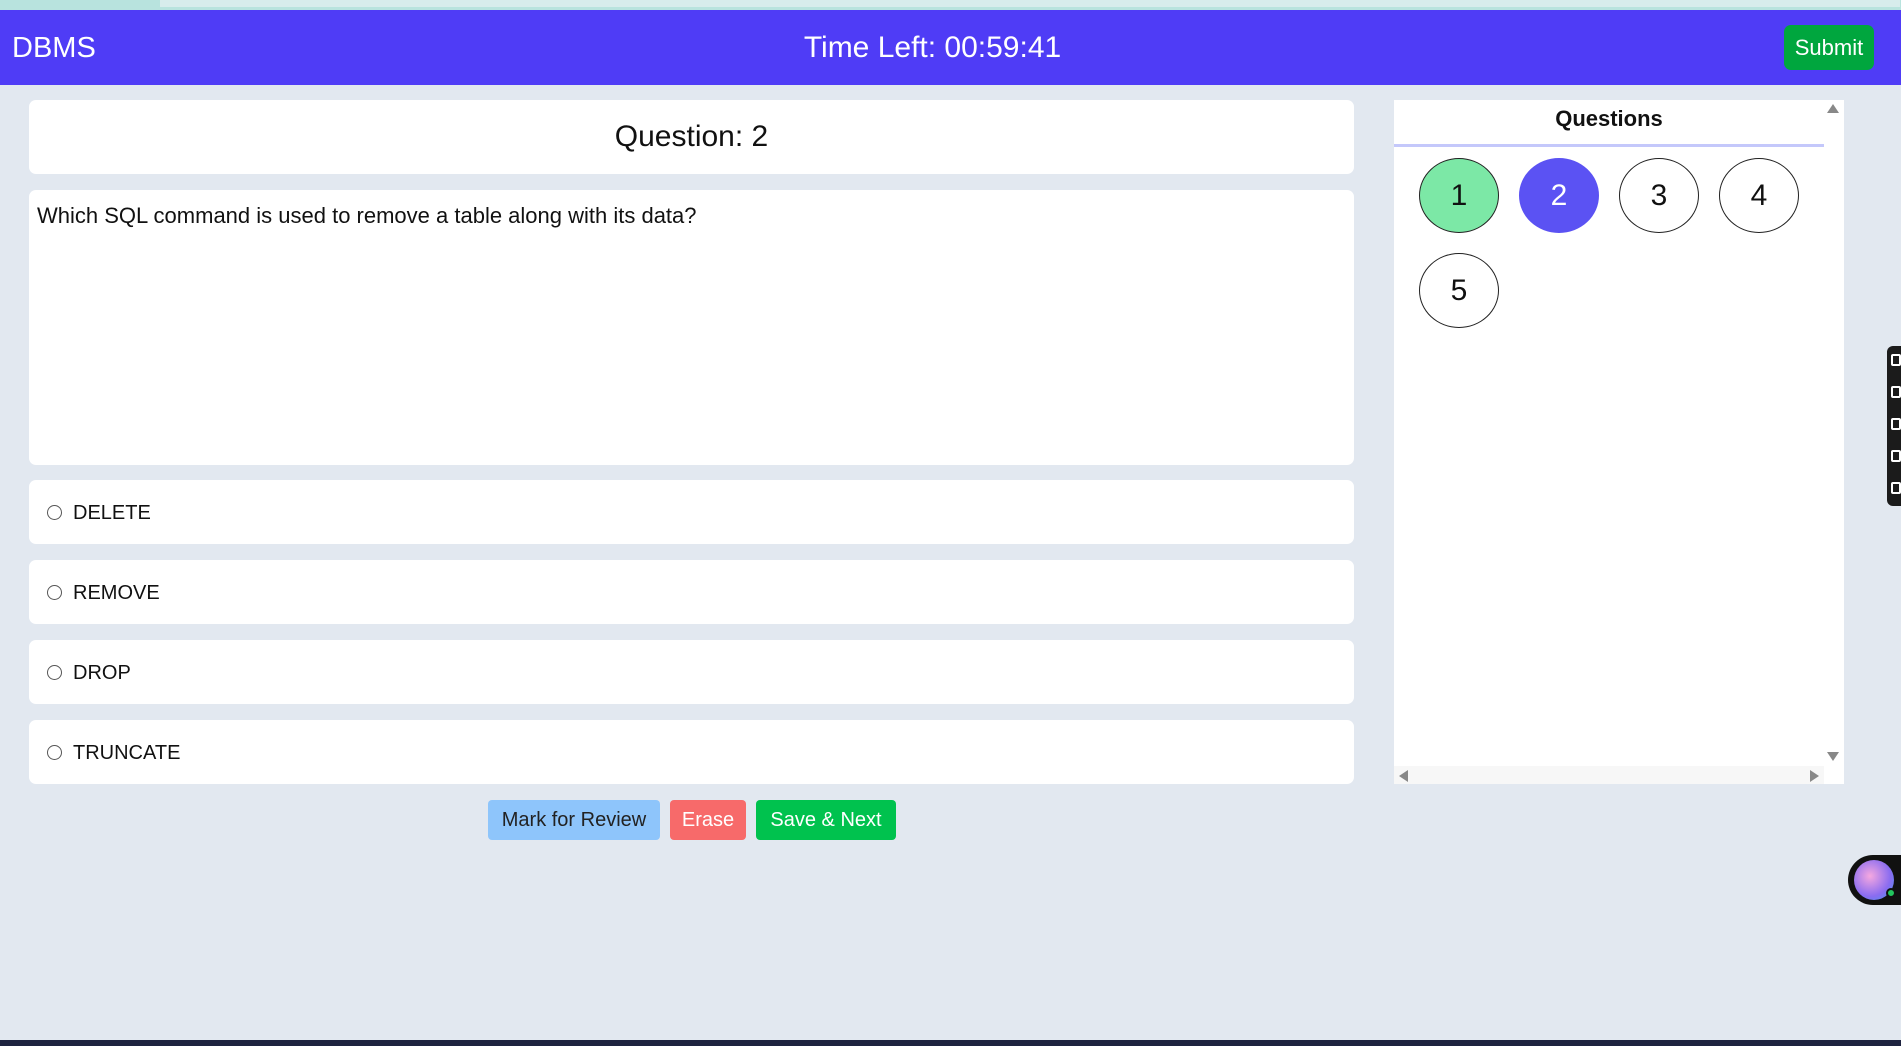 Image resolution: width=1901 pixels, height=1046 pixels. What do you see at coordinates (127, 753) in the screenshot?
I see `option-label: TRUNCATE` at bounding box center [127, 753].